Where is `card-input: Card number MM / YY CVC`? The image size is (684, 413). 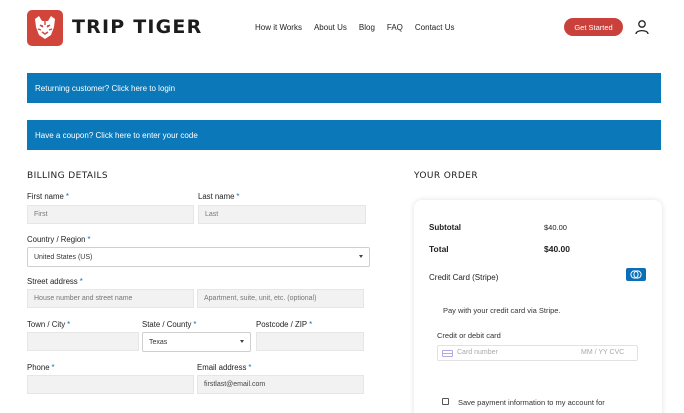 card-input: Card number MM / YY CVC is located at coordinates (537, 353).